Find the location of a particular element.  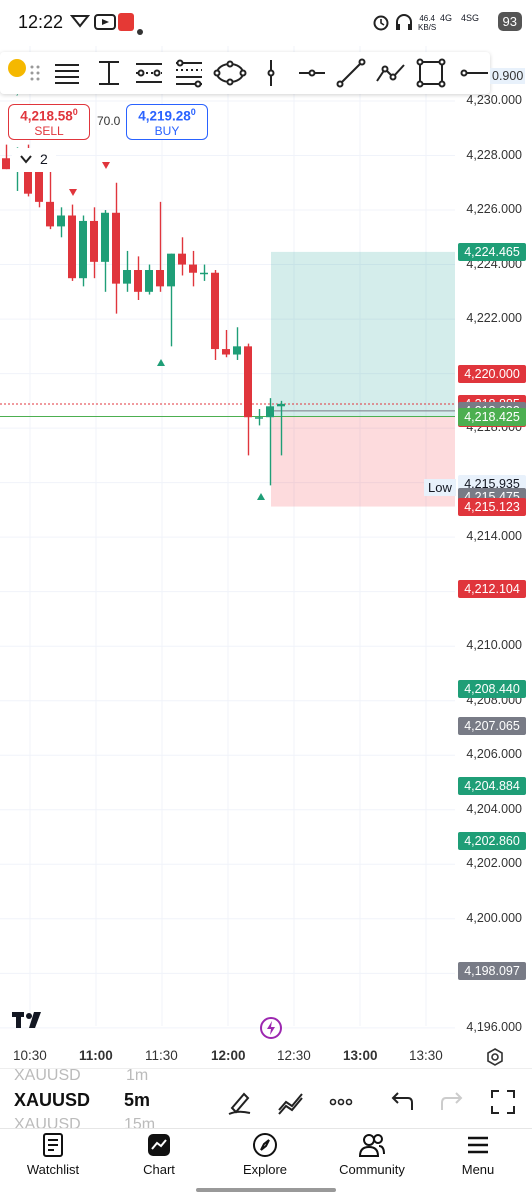

time-axis-tick: 10:30 is located at coordinates (30, 1055).